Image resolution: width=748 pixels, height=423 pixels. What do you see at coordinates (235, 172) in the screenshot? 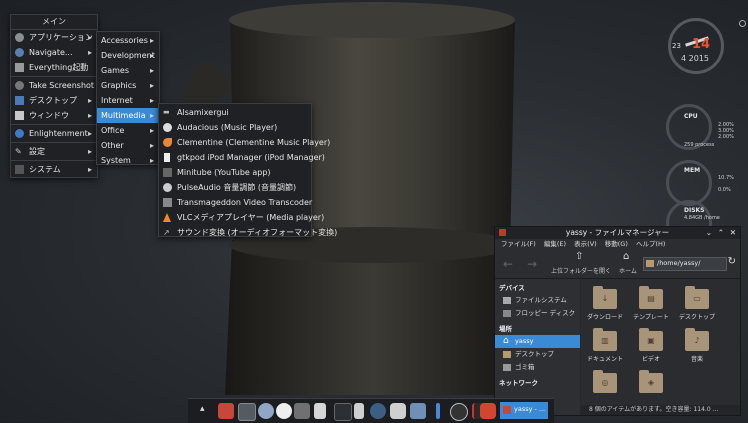
I see `multimedia-item: Minitube (YouTube app)` at bounding box center [235, 172].